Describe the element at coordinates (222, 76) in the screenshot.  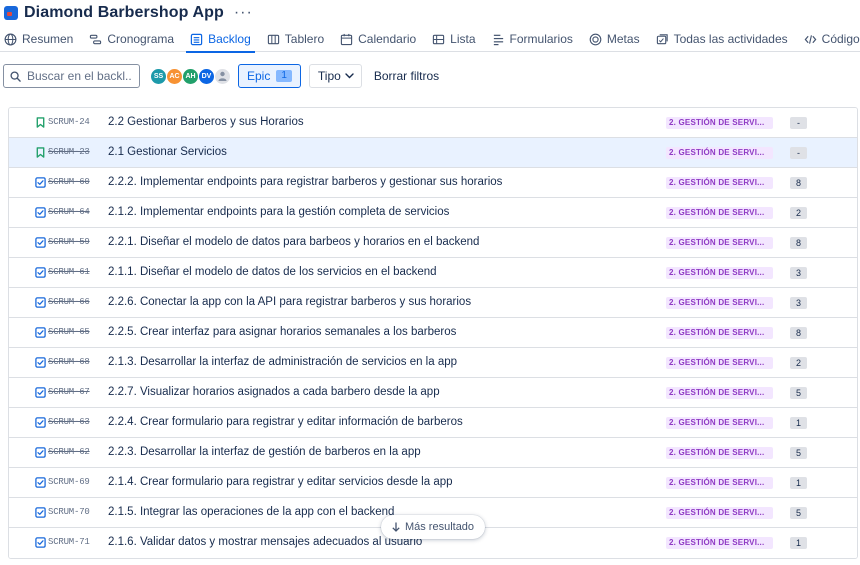
I see `avatar-unassigned-icon` at that location.